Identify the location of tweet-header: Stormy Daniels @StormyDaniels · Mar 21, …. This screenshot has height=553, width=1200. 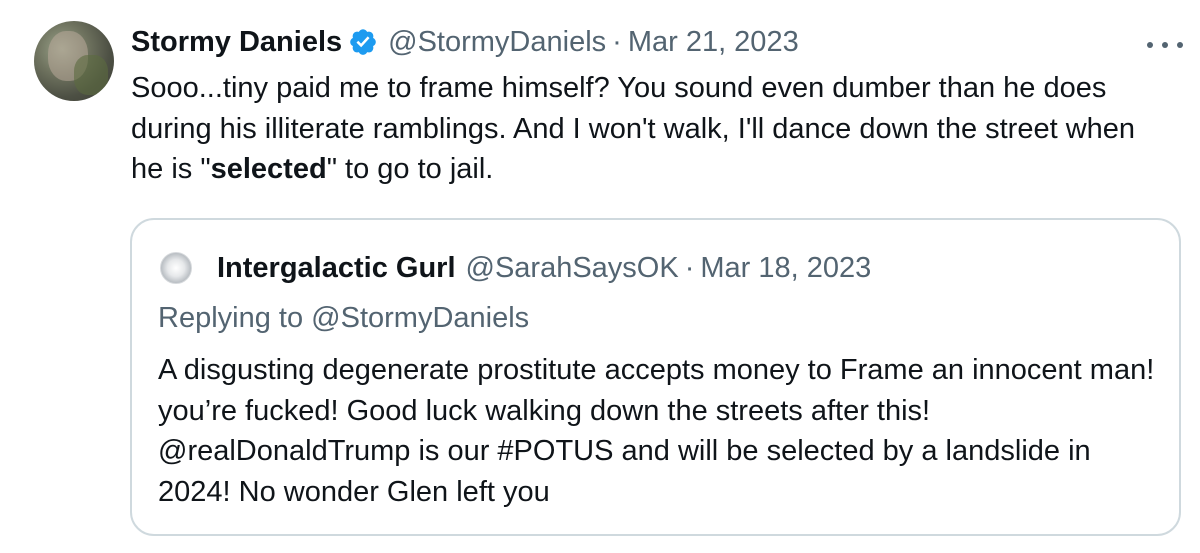
(465, 42).